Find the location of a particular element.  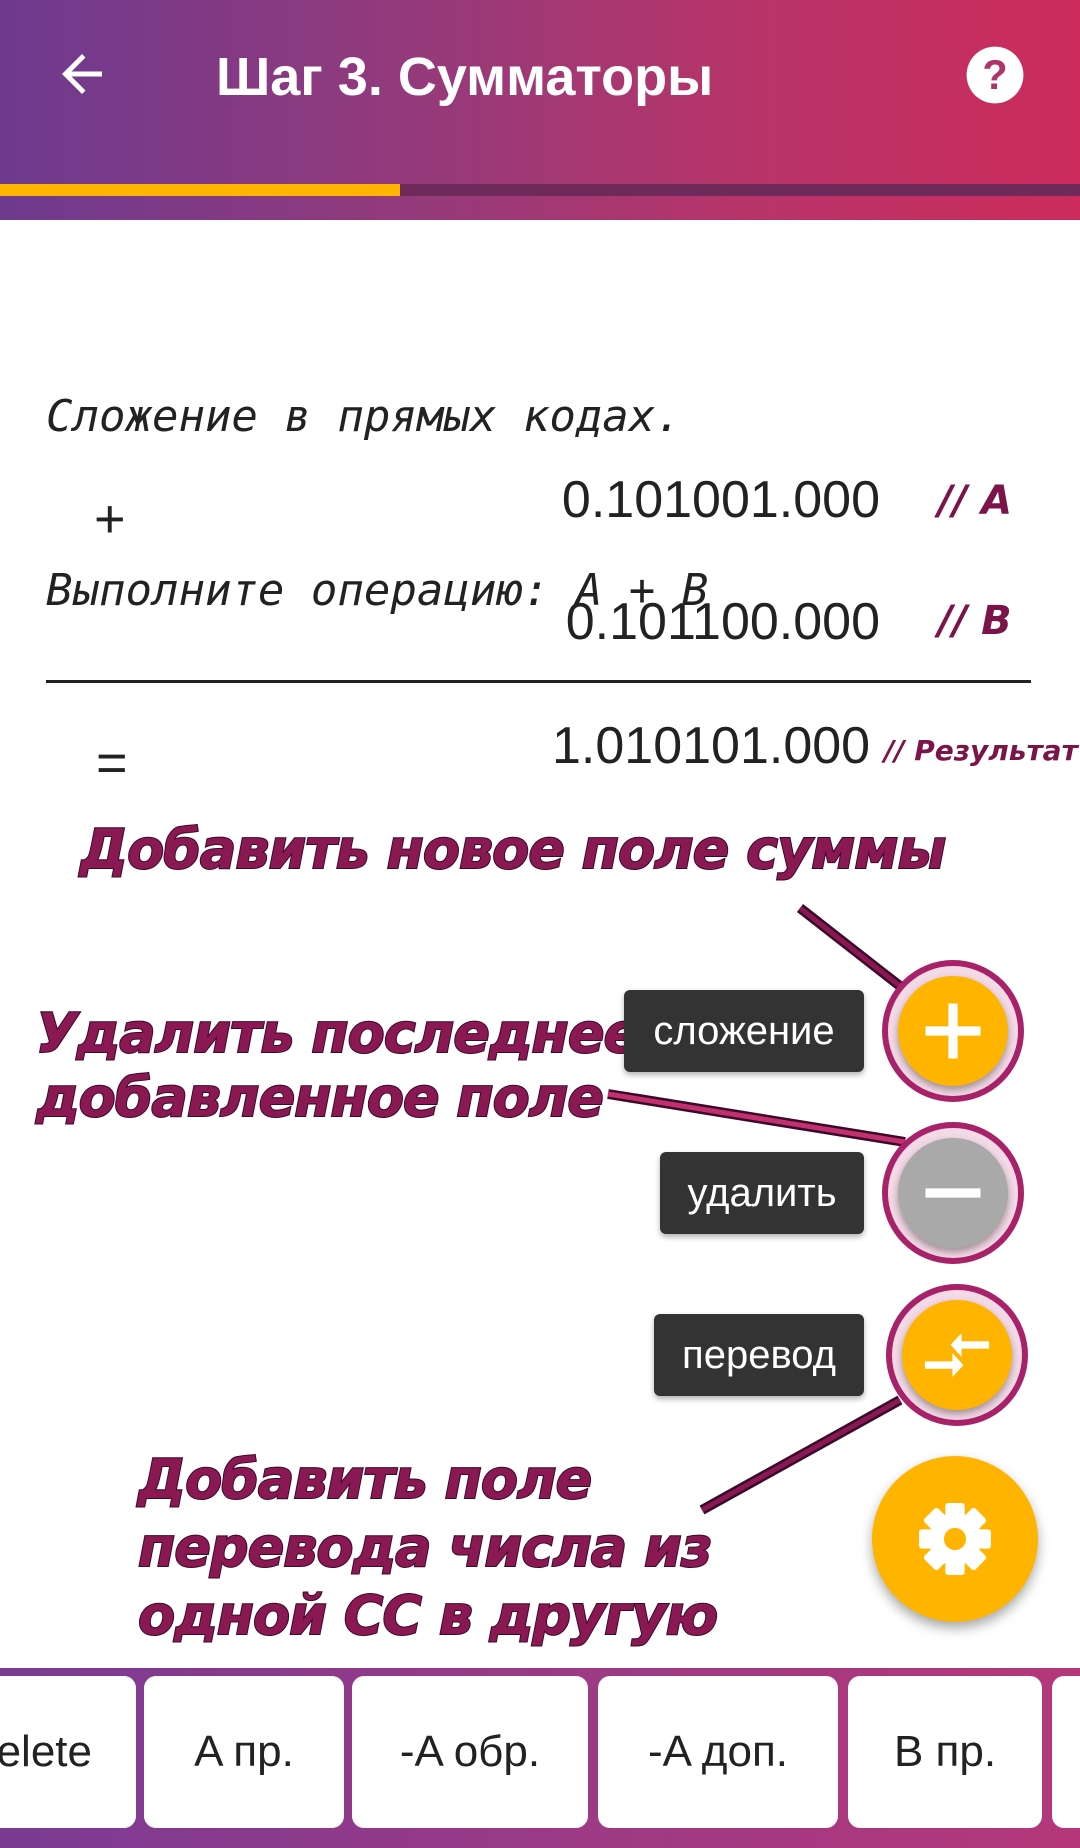

add-sum-chip: сложение is located at coordinates (744, 1031).